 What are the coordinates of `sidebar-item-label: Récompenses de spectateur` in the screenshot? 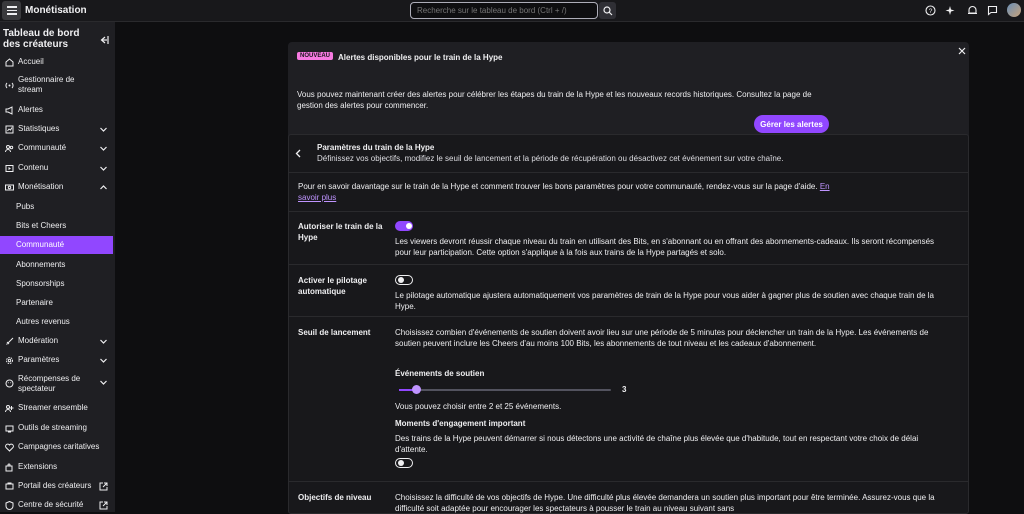 It's located at (49, 383).